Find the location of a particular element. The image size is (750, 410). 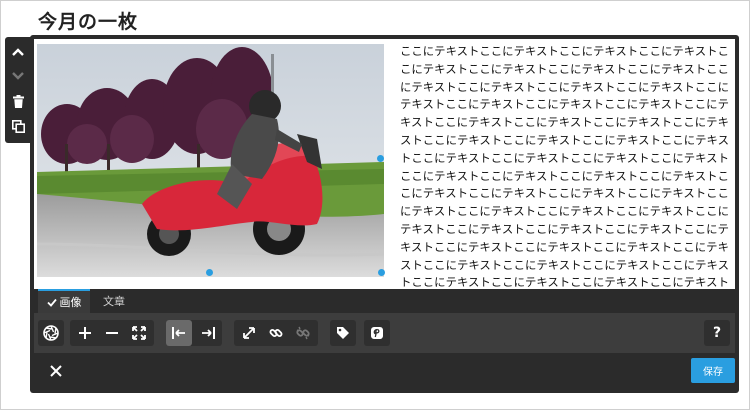

editor-footer: 保存 is located at coordinates (384, 371).